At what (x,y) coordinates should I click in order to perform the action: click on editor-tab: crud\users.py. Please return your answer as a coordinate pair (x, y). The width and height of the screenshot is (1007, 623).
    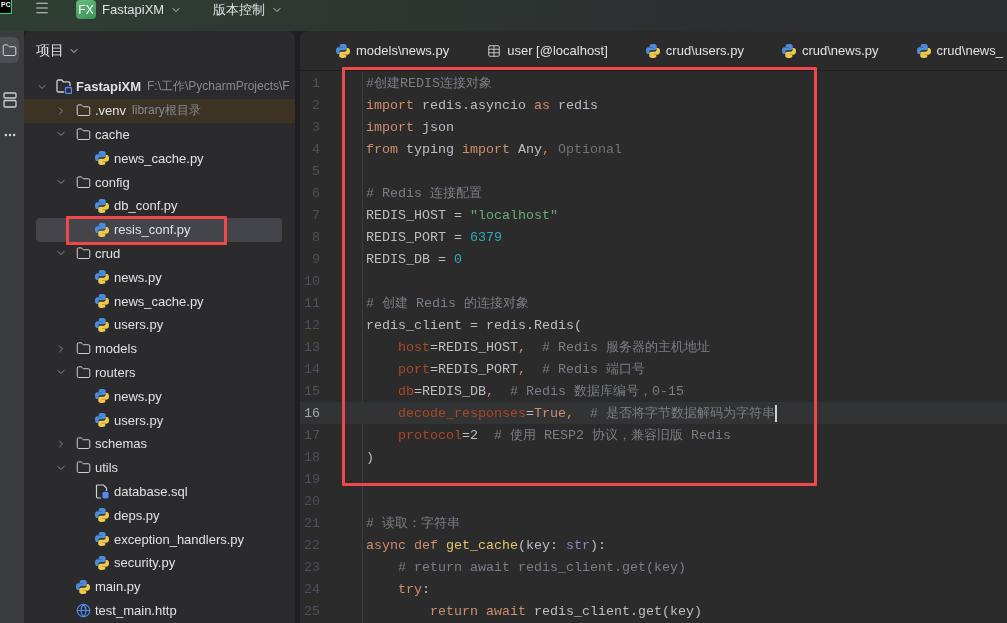
    Looking at the image, I should click on (694, 50).